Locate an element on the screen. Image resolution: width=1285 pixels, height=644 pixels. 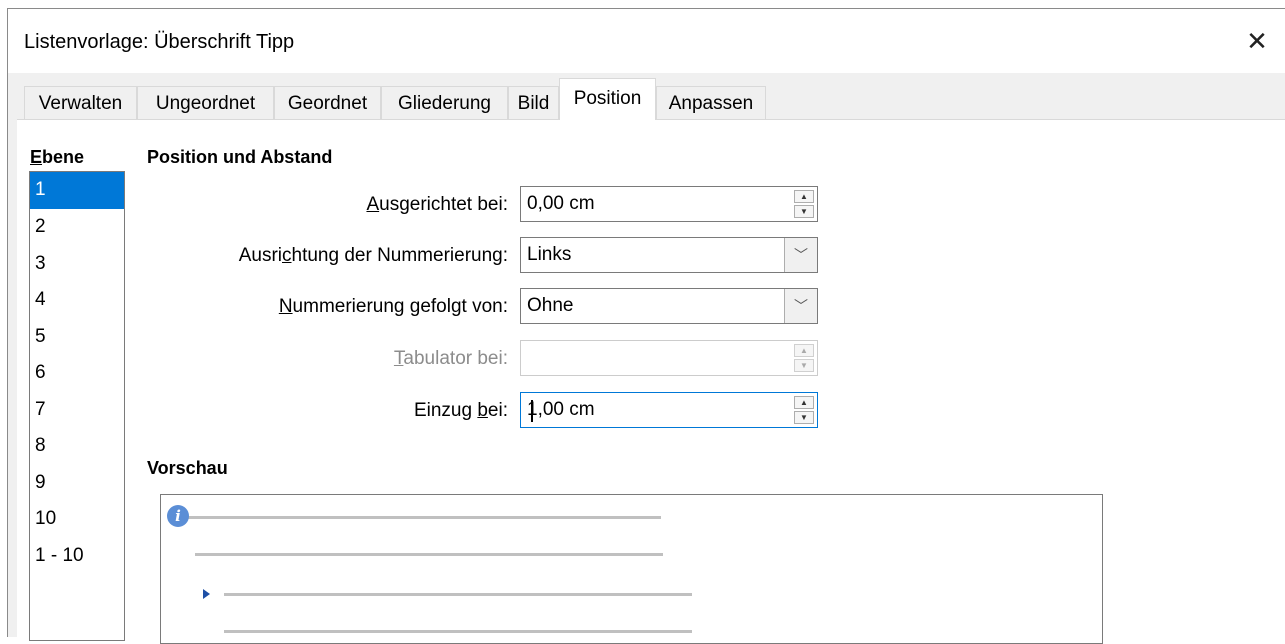
aligned-at-spinfield: 0,00 cm ▲ ▼ is located at coordinates (669, 204).